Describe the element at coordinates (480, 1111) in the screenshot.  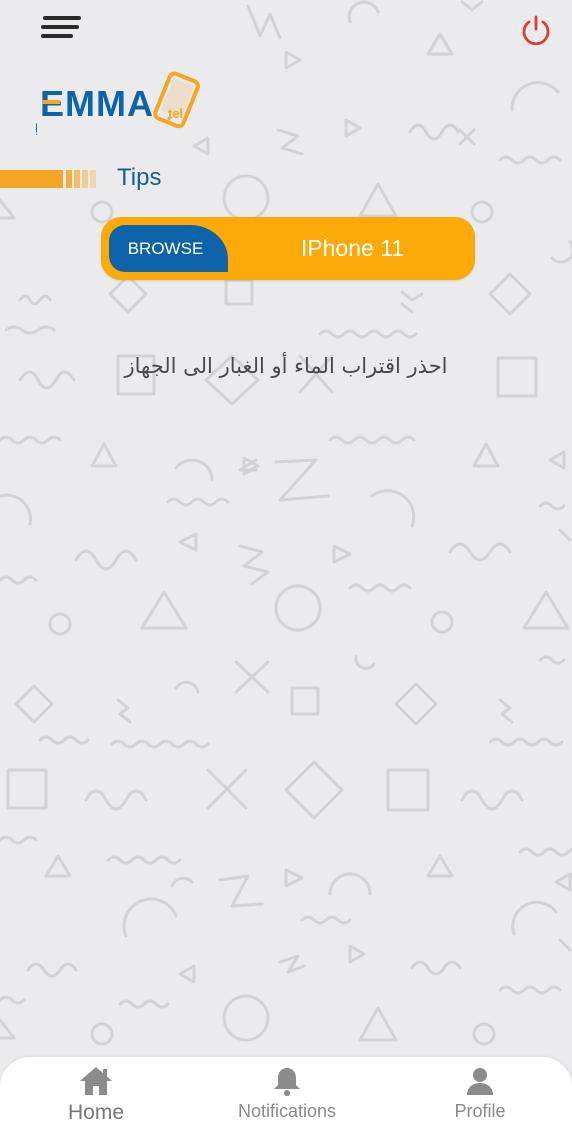
I see `nav-profile-label: Profile` at that location.